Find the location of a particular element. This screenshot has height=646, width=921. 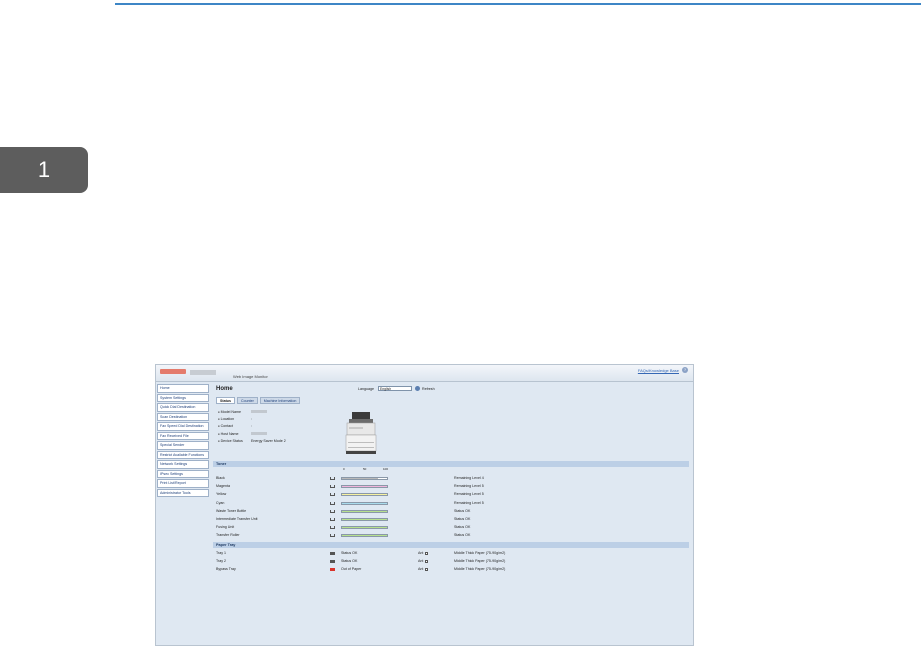

sidebar-item: Quick Dial Destination is located at coordinates (183, 407).